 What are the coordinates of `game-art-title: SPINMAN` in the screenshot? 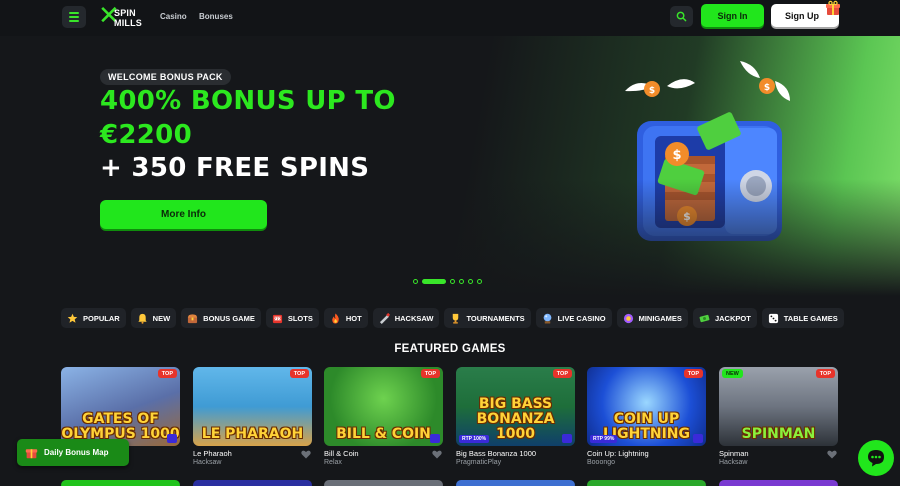 It's located at (778, 434).